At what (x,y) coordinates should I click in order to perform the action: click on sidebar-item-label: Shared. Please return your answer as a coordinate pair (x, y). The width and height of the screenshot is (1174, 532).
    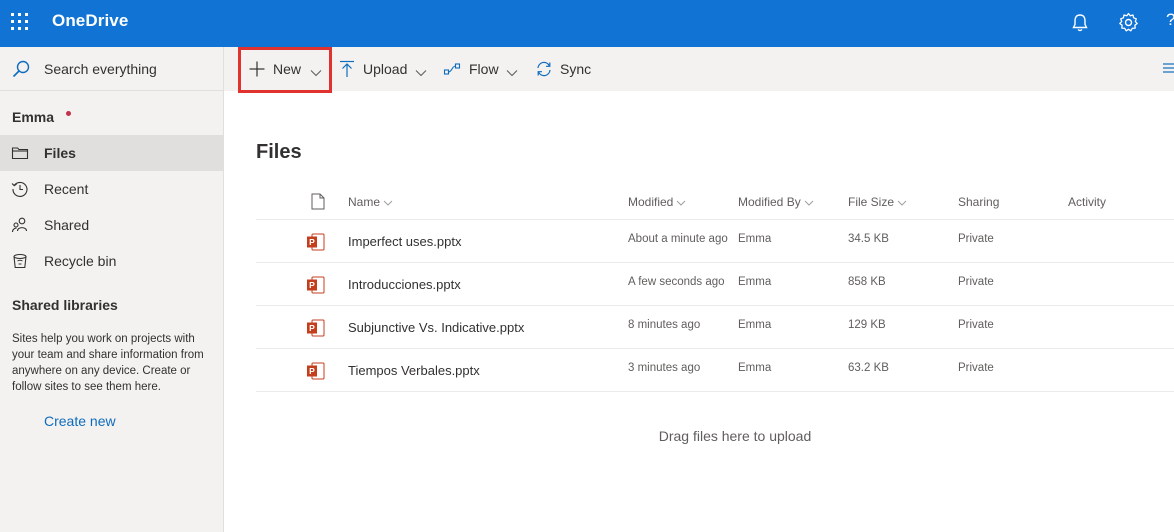
    Looking at the image, I should click on (67, 225).